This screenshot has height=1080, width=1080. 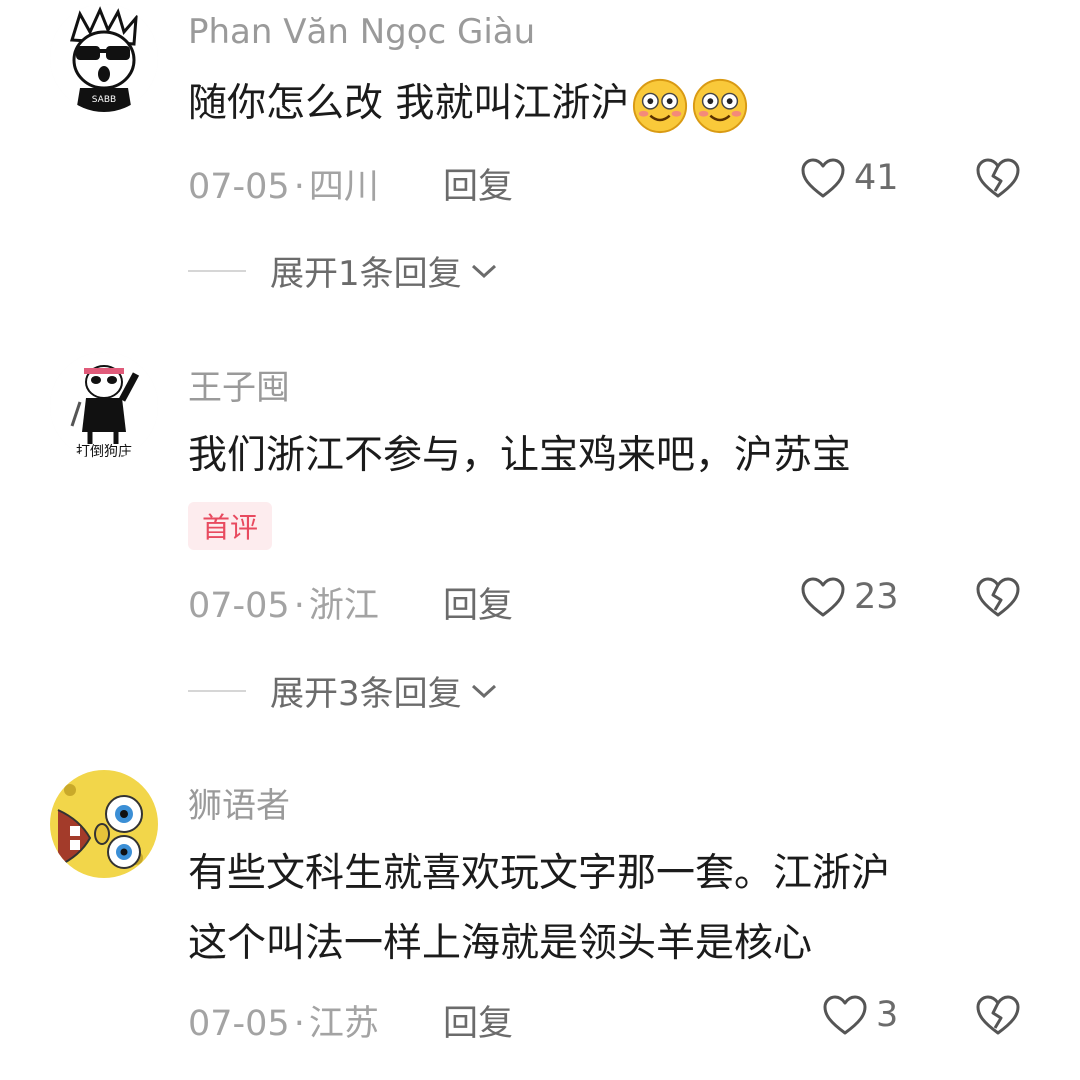 I want to click on comment-meta: 07-05 · 江苏, so click(x=283, y=1020).